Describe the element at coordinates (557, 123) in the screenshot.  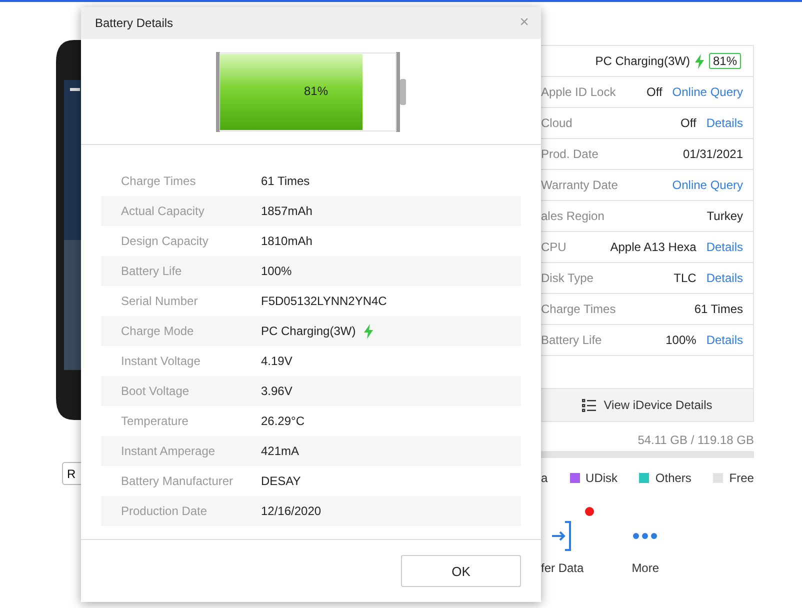
I see `info-label: Cloud` at that location.